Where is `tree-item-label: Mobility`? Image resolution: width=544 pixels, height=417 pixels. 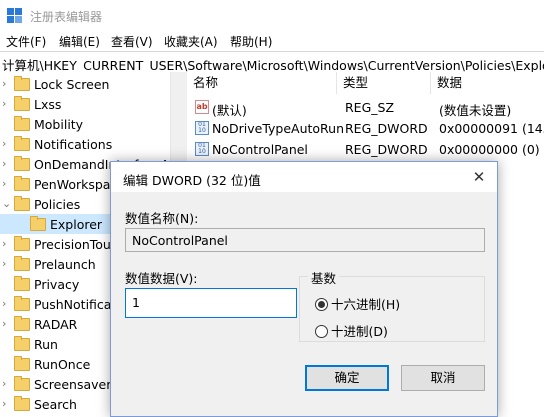
tree-item-label: Mobility is located at coordinates (59, 124).